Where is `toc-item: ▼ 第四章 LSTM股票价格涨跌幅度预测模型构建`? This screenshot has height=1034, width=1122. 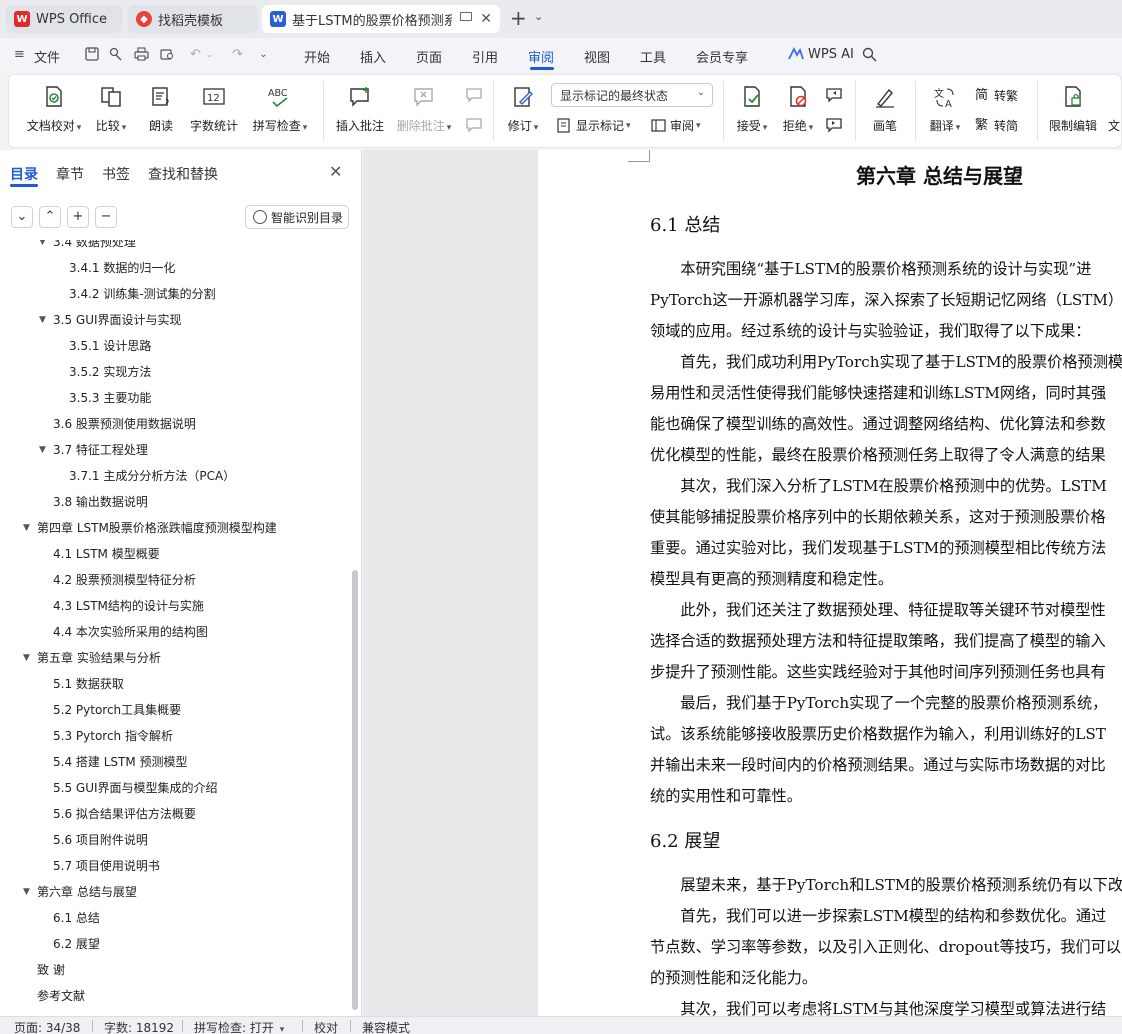
toc-item: ▼ 第四章 LSTM股票价格涨跌幅度预测模型构建 is located at coordinates (175, 528).